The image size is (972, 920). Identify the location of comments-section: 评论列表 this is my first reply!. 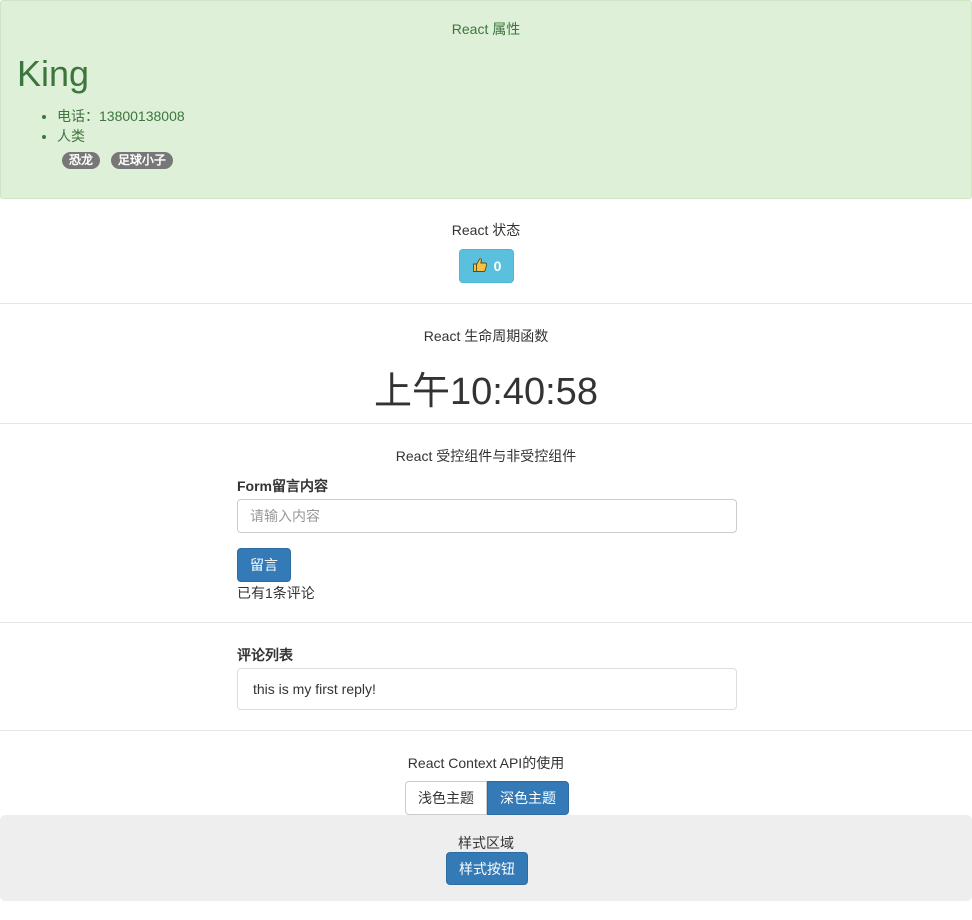
(486, 677).